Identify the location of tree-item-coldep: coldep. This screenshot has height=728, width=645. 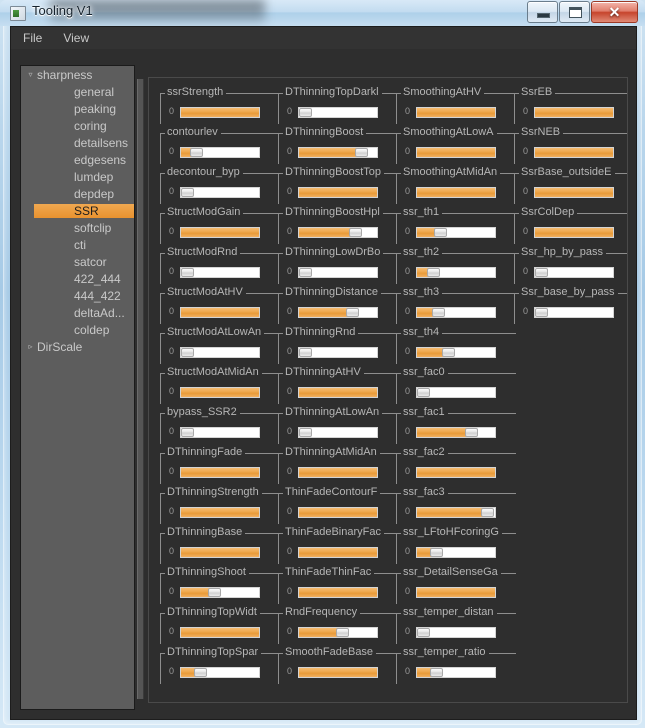
(77, 329).